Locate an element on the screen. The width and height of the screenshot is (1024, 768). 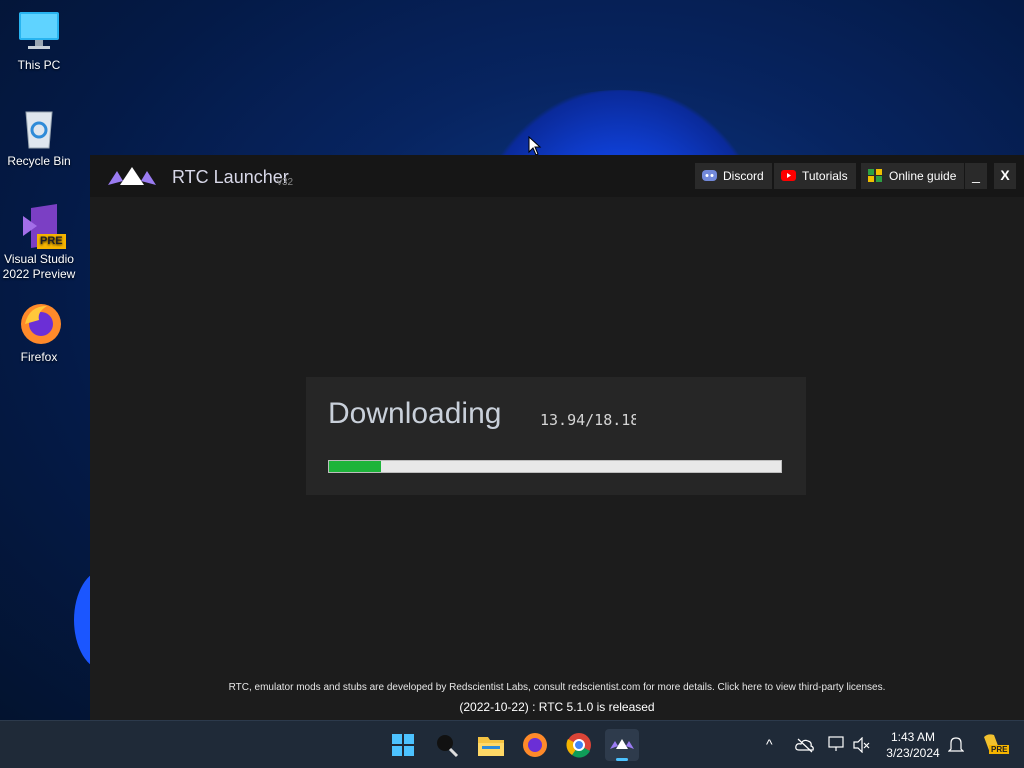
firefox-taskbar-button is located at coordinates (535, 745).